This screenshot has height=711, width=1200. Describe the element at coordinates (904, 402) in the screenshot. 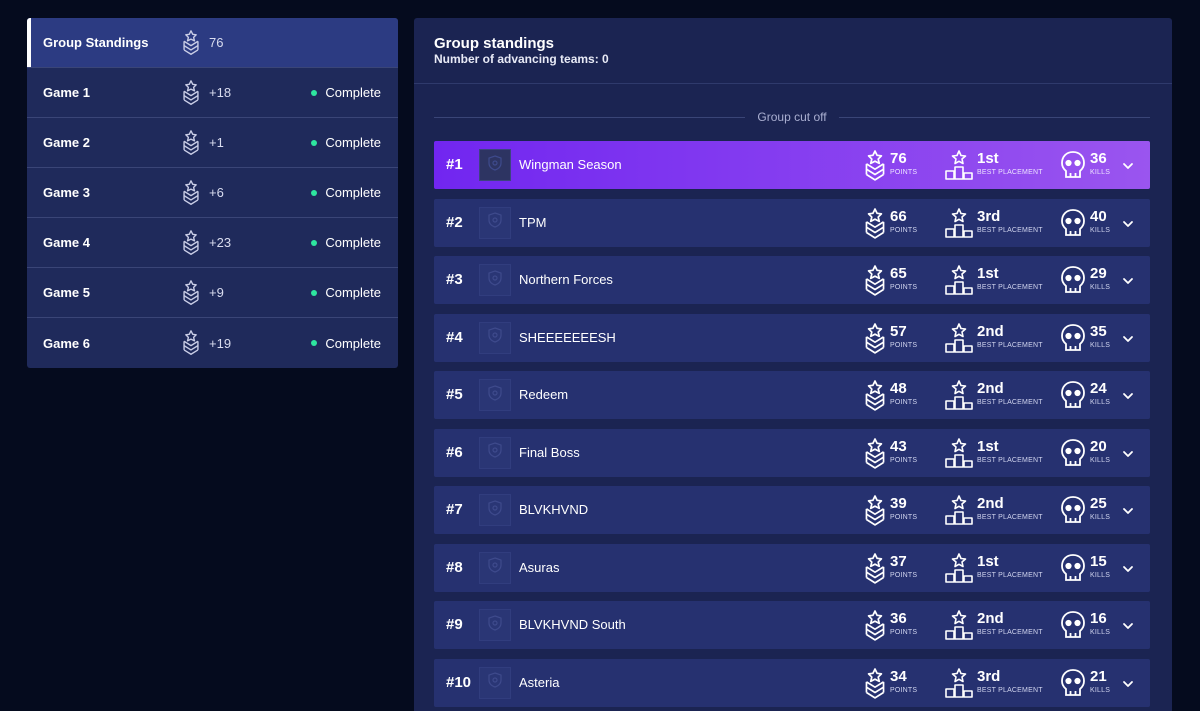

I see `points-label: POINTS` at that location.